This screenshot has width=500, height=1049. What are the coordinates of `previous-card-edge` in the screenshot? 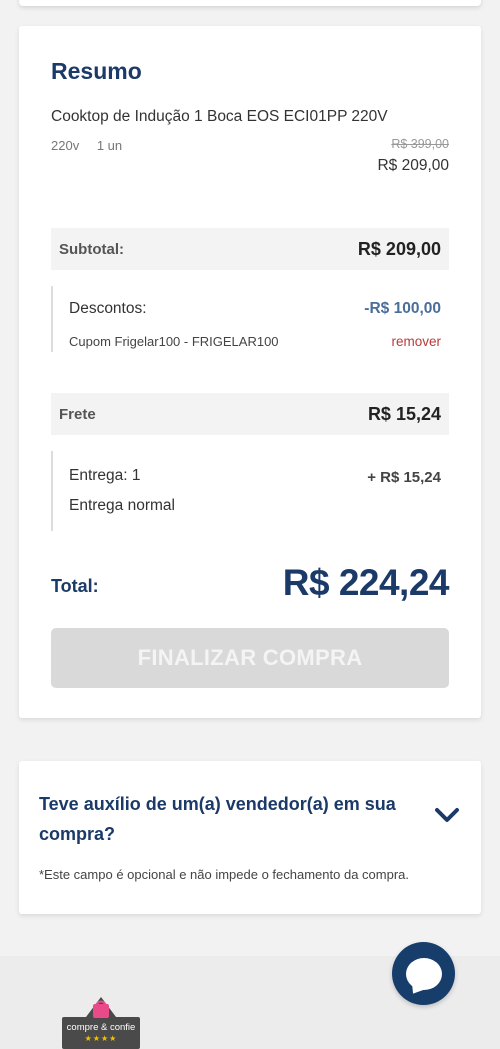 It's located at (250, 3).